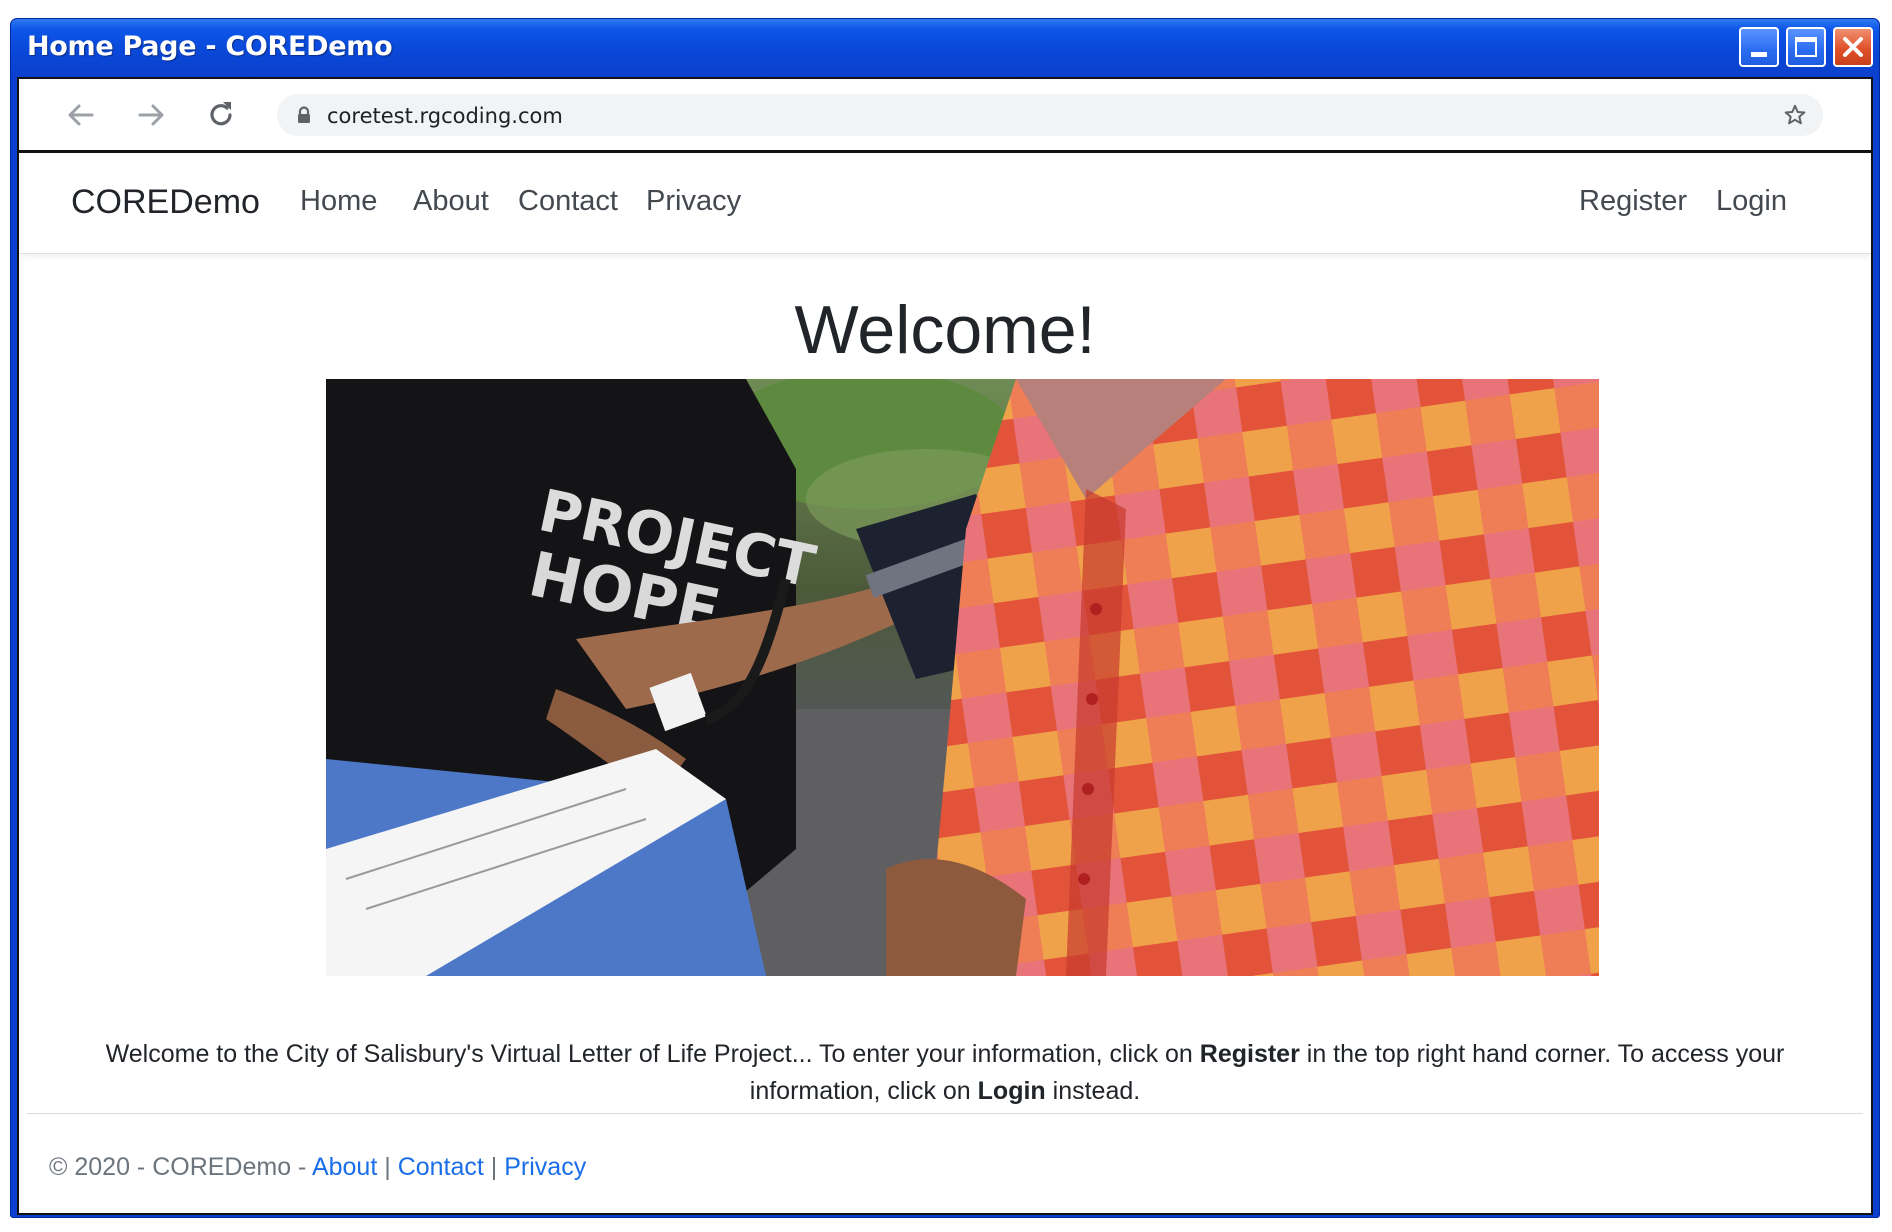 The image size is (1892, 1232). What do you see at coordinates (338, 201) in the screenshot?
I see `nav-link-home: Home` at bounding box center [338, 201].